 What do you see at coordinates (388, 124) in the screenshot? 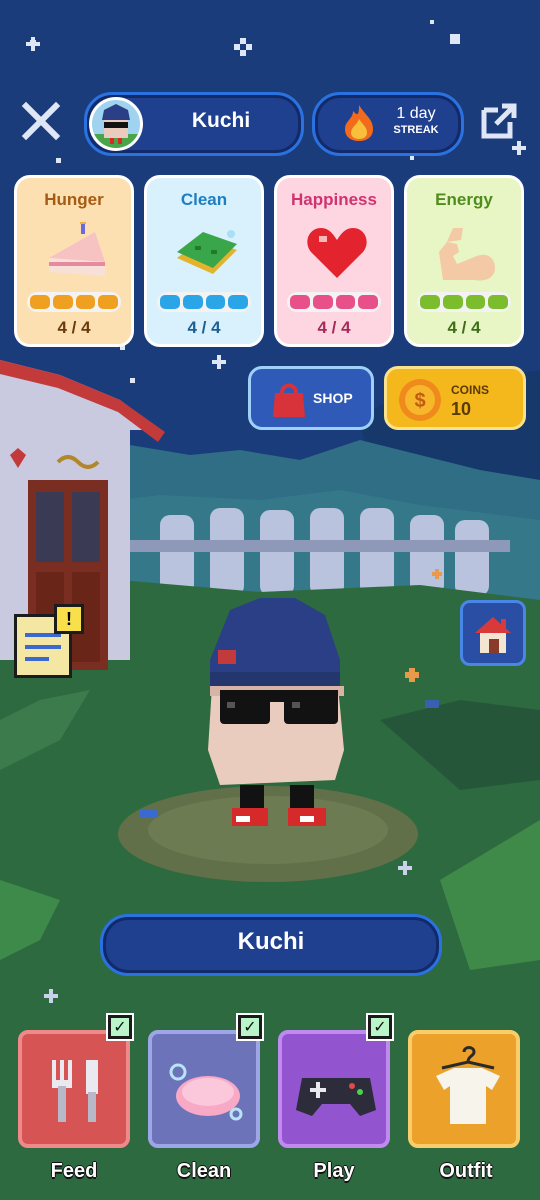
I see `streak-pill: 1 day STREAK` at bounding box center [388, 124].